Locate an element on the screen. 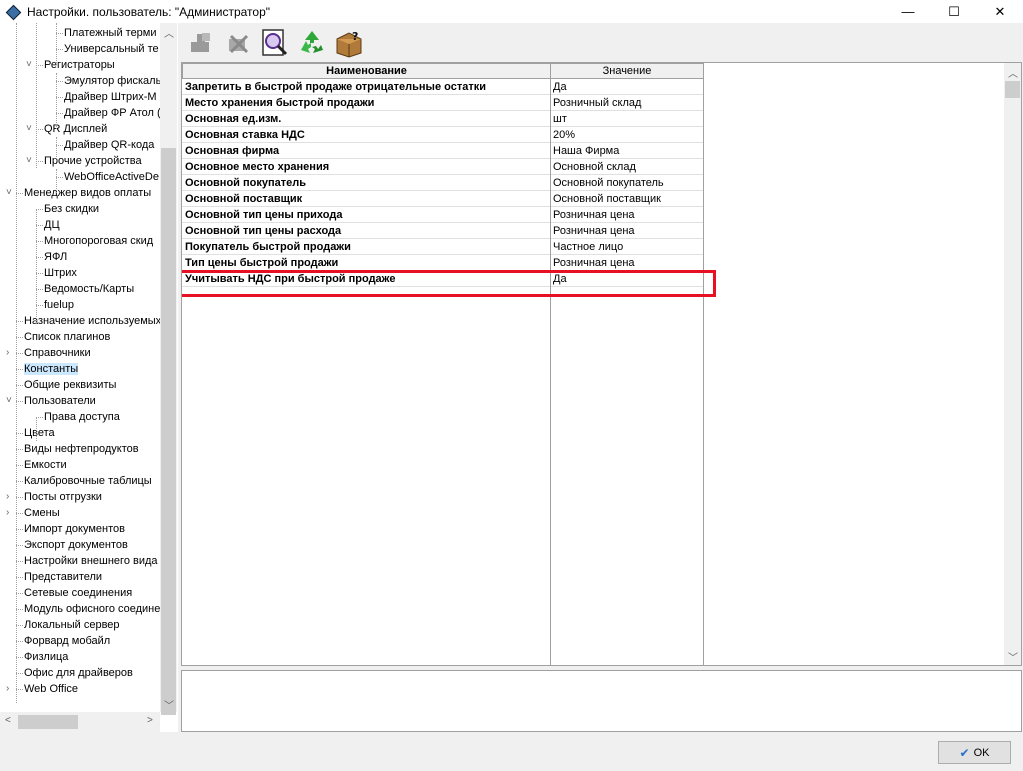  tree-item: Константы is located at coordinates (51, 369).